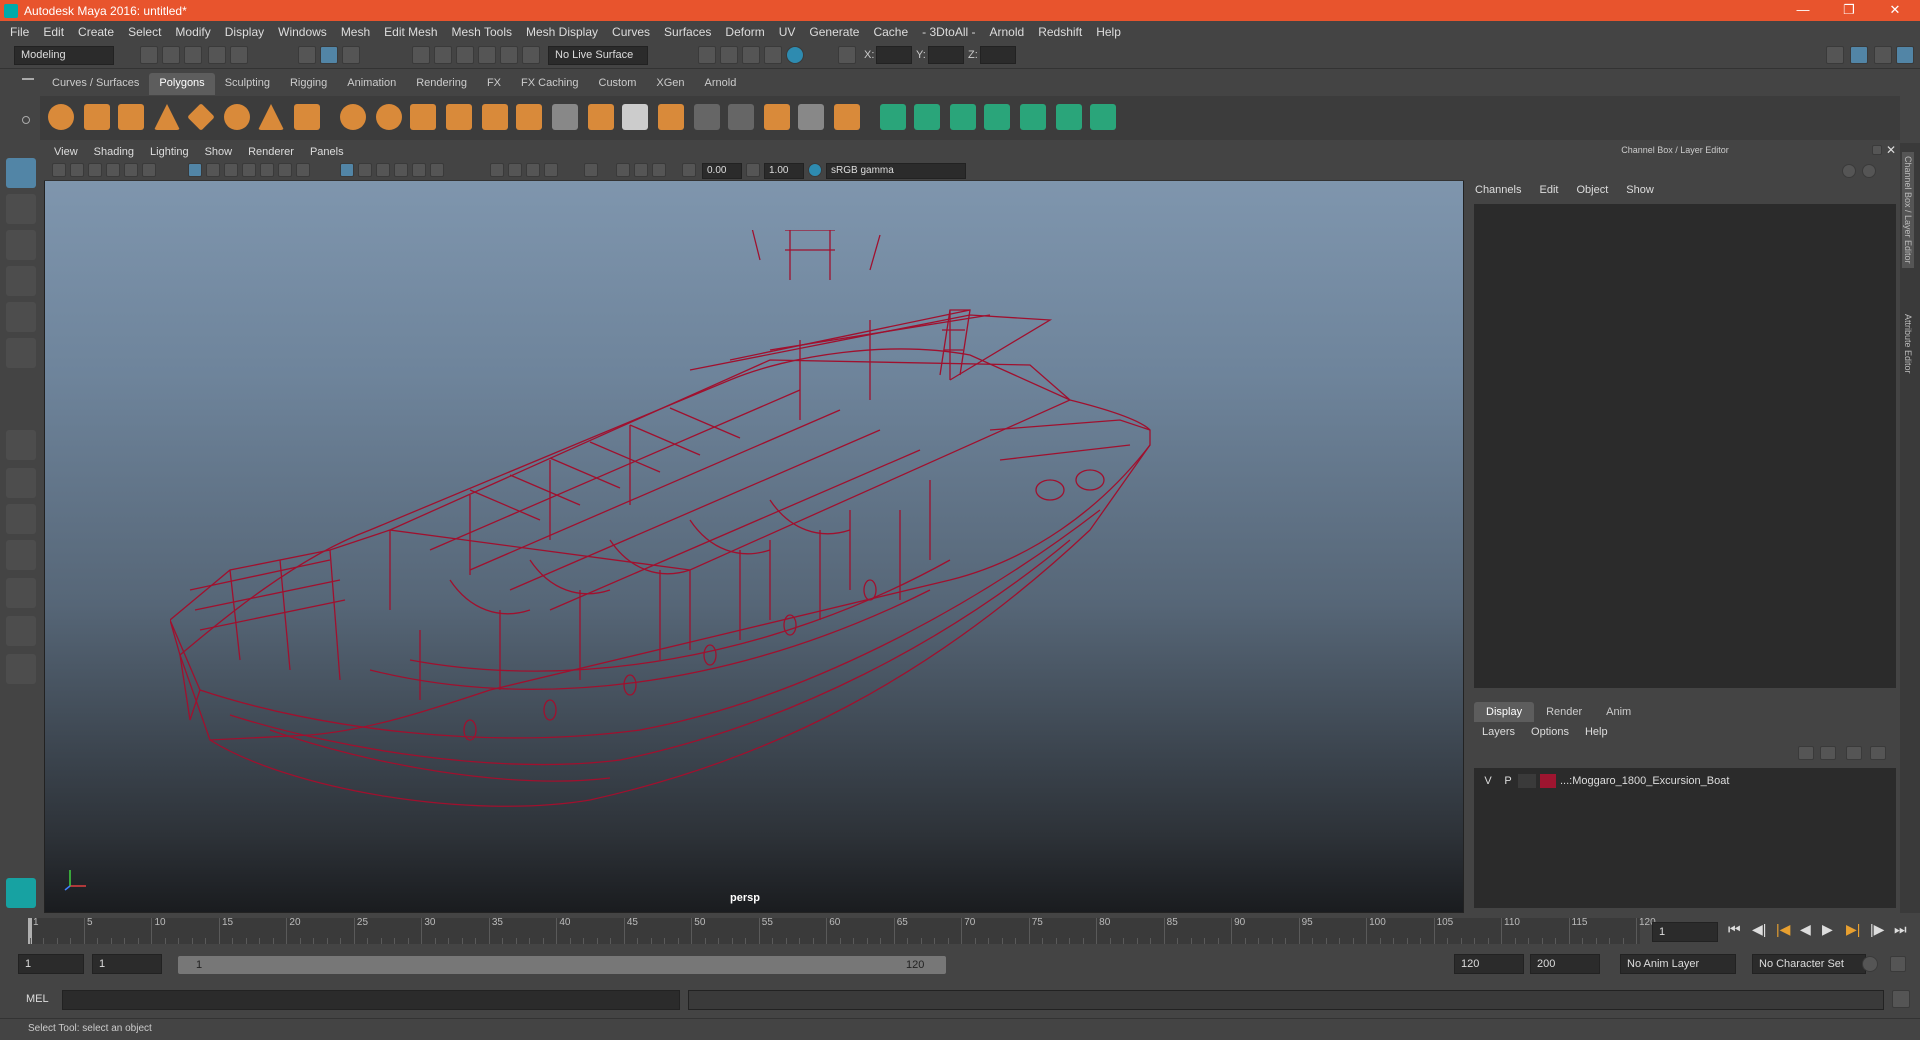 This screenshot has width=1920, height=1040. What do you see at coordinates (562, 965) in the screenshot?
I see `range-slider` at bounding box center [562, 965].